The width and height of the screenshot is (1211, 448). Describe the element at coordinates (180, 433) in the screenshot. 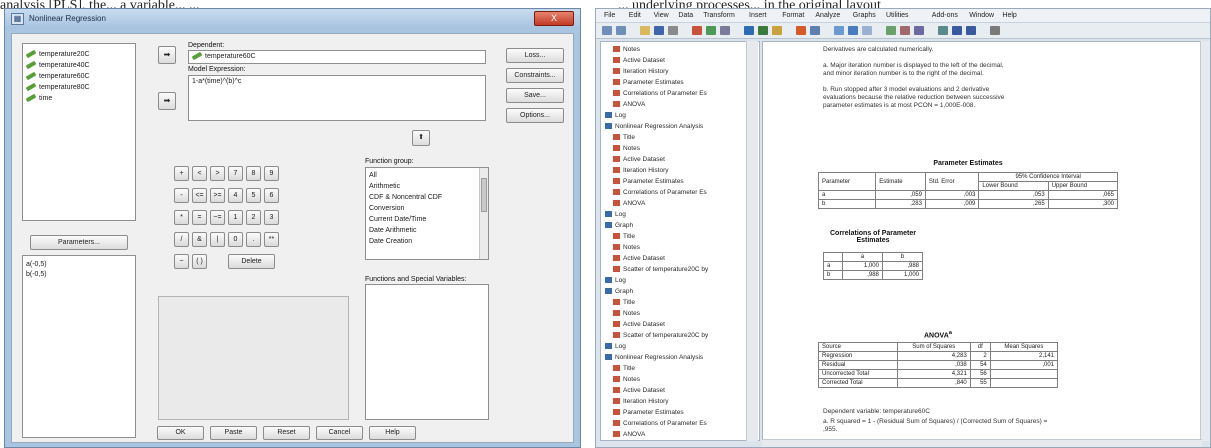

I see `ok-button: OK` at that location.